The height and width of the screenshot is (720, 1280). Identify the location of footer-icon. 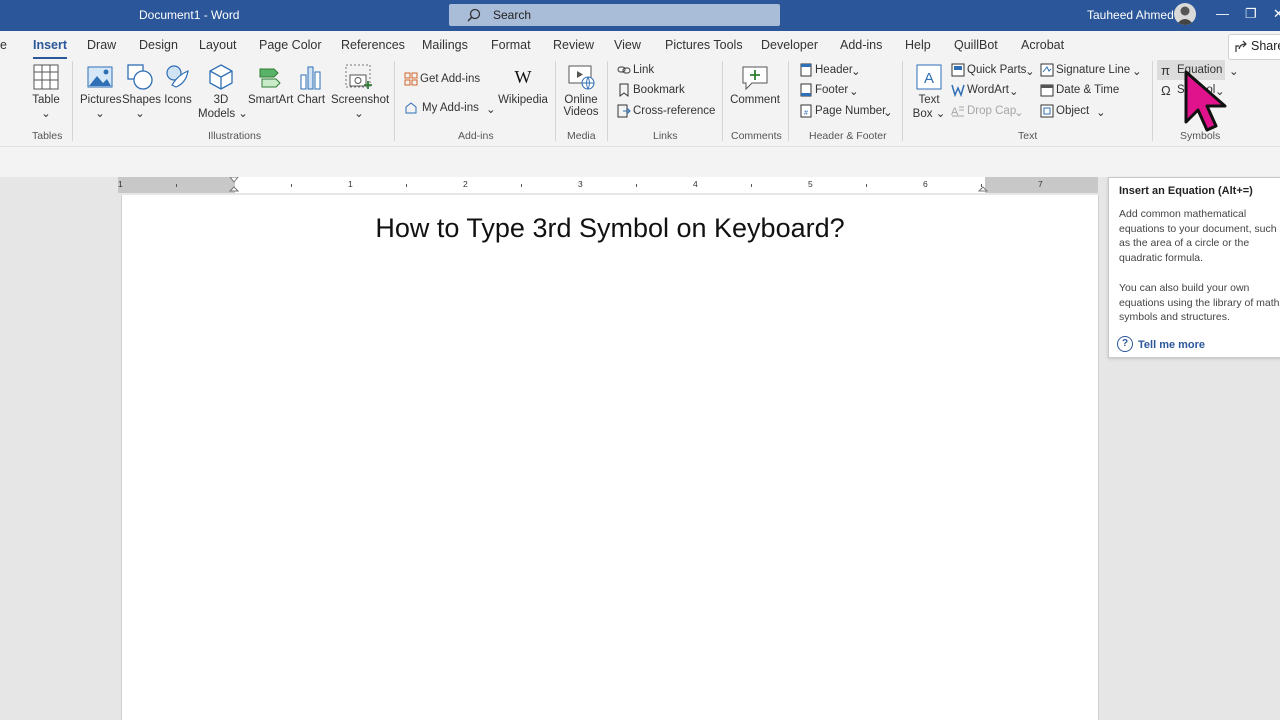
(806, 90).